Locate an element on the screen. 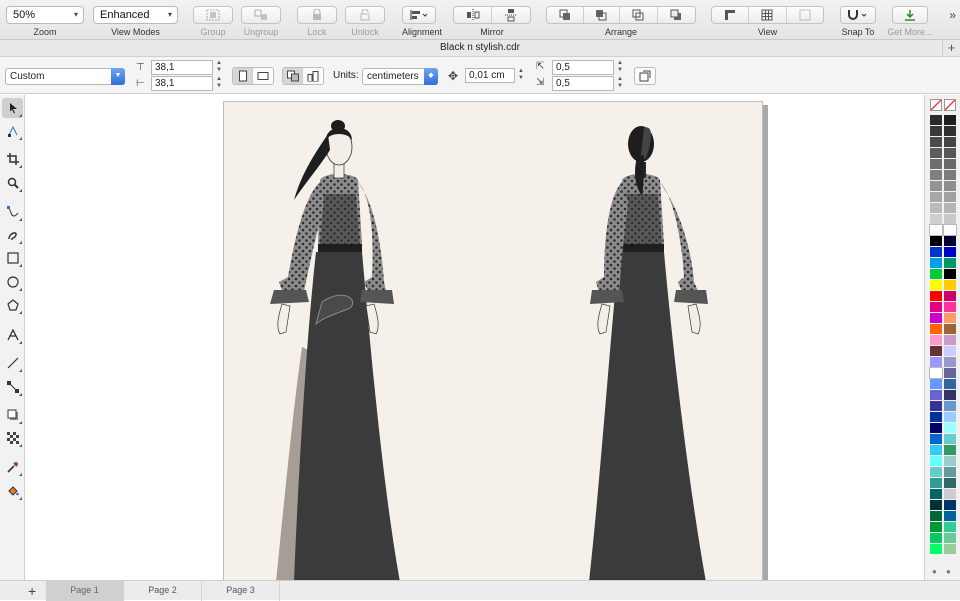 The height and width of the screenshot is (601, 960). nudge-input: 0,01 cm is located at coordinates (490, 75).